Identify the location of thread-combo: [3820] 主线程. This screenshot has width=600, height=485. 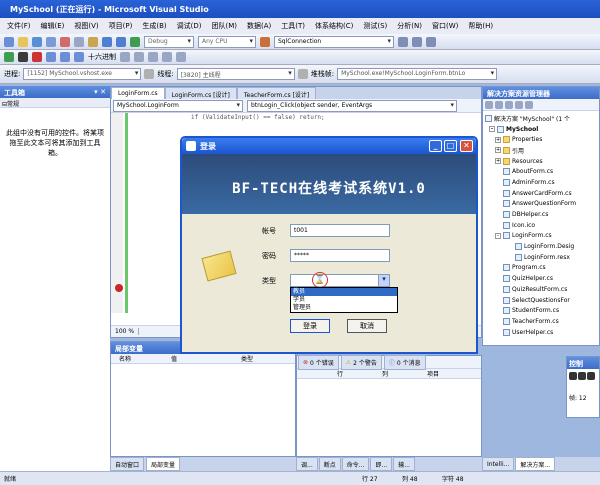
(235, 74).